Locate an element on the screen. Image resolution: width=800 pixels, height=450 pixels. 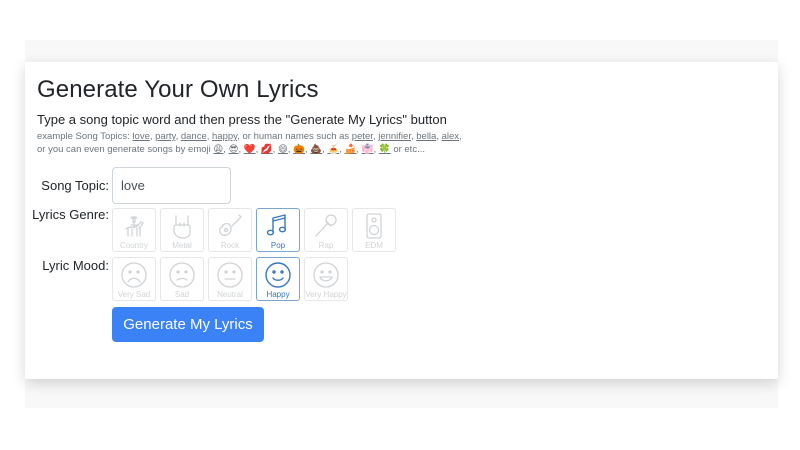
genre-option-pop: Pop is located at coordinates (278, 230).